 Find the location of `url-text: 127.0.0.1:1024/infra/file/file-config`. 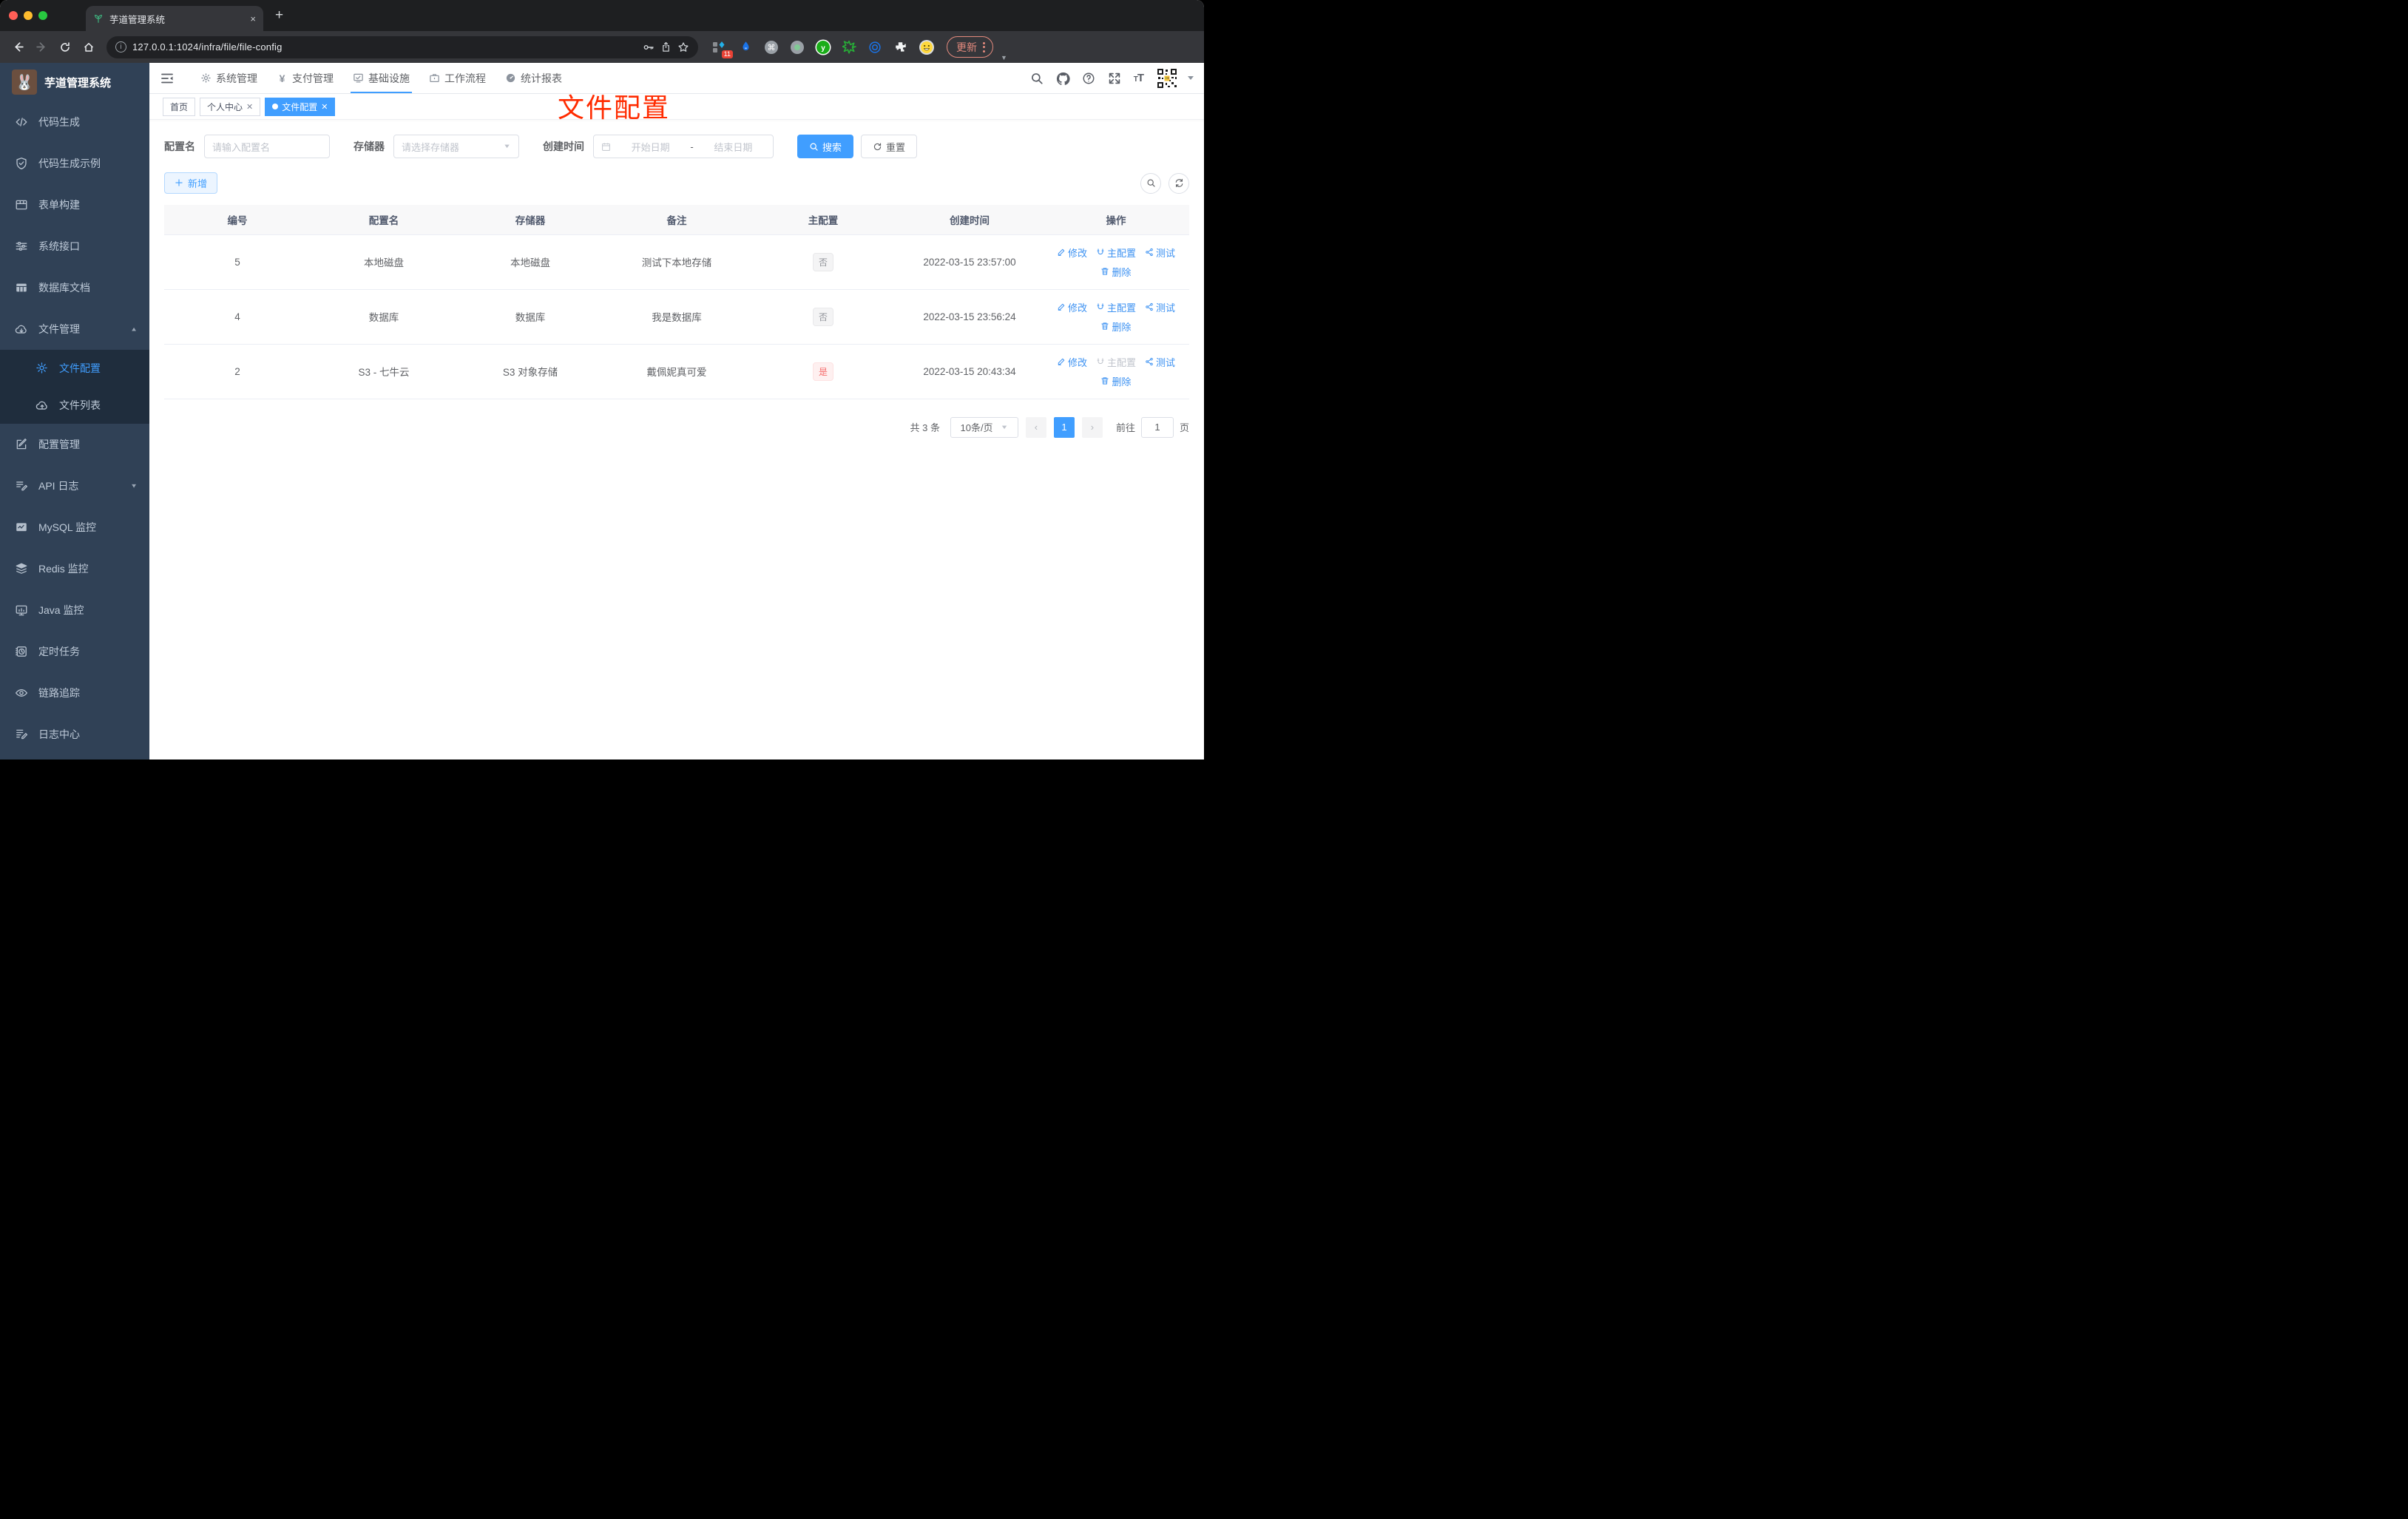

url-text: 127.0.0.1:1024/infra/file/file-config is located at coordinates (384, 47).